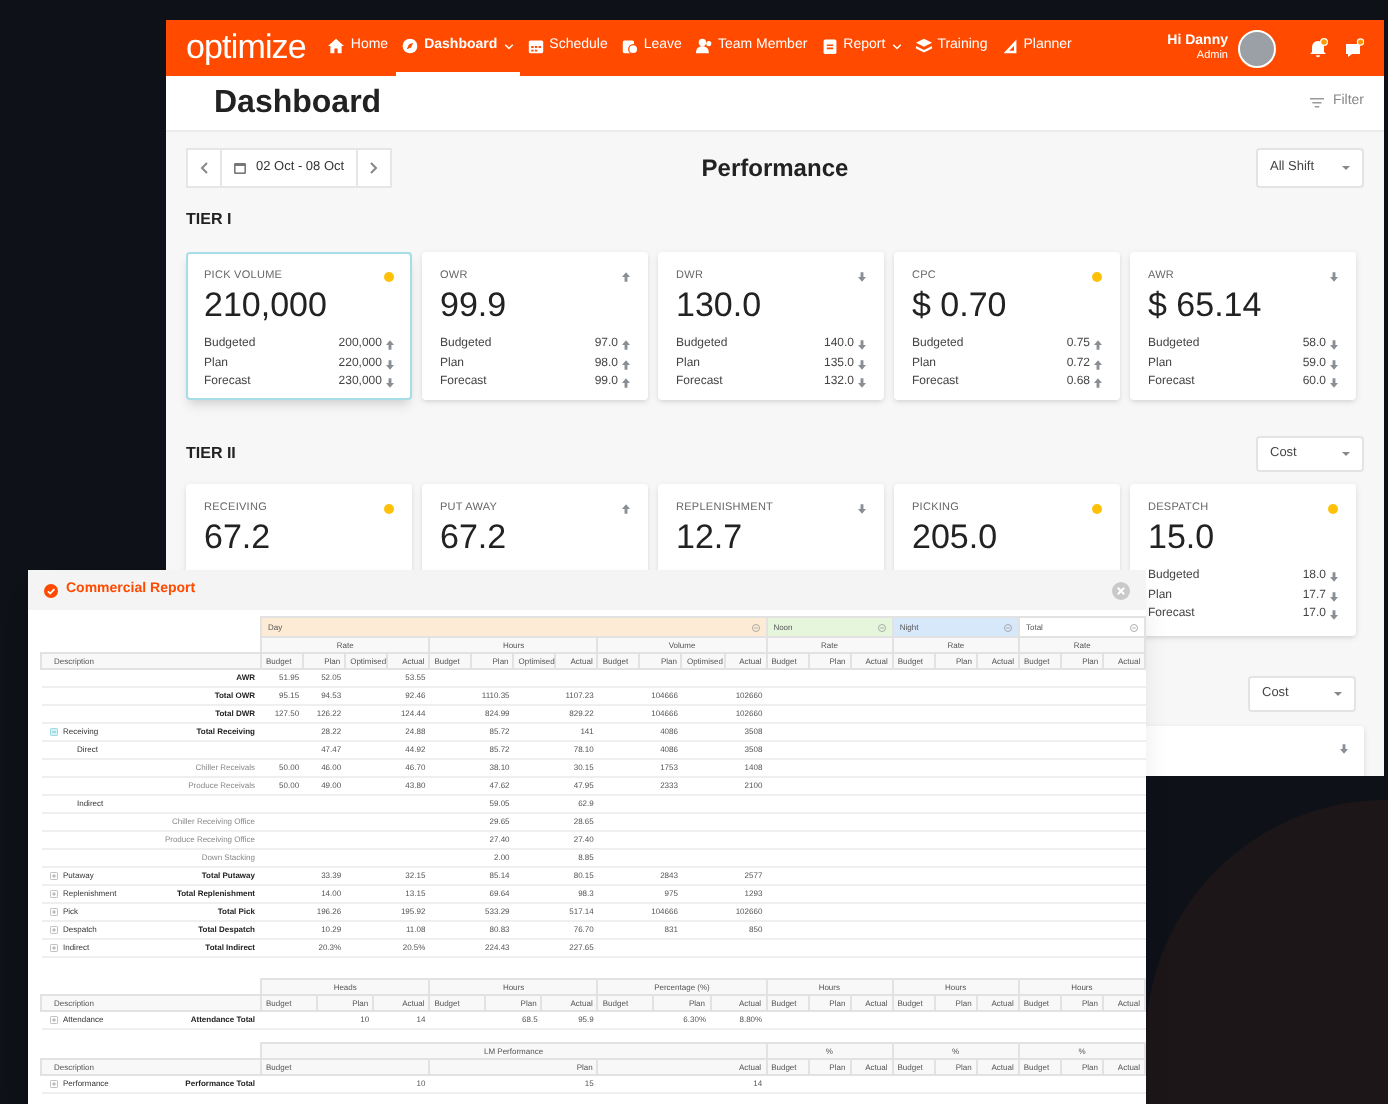 The image size is (1388, 1104). What do you see at coordinates (266, 306) in the screenshot?
I see `metric-value: 210,000` at bounding box center [266, 306].